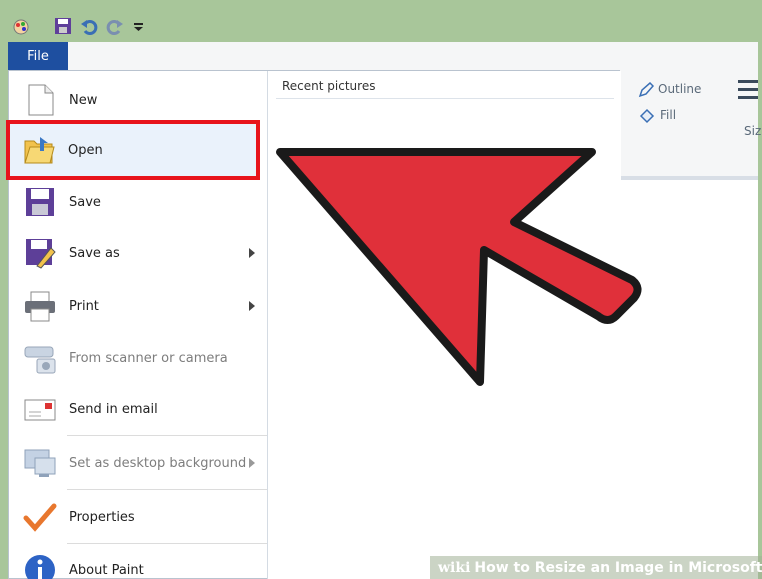 This screenshot has height=579, width=762. Describe the element at coordinates (40, 253) in the screenshot. I see `save-as-icon` at that location.